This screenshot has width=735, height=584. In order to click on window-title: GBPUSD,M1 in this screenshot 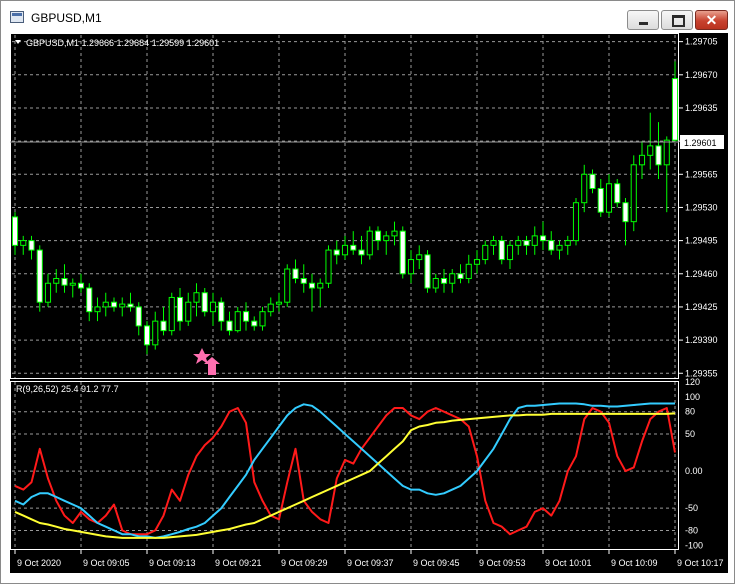, I will do `click(66, 18)`.